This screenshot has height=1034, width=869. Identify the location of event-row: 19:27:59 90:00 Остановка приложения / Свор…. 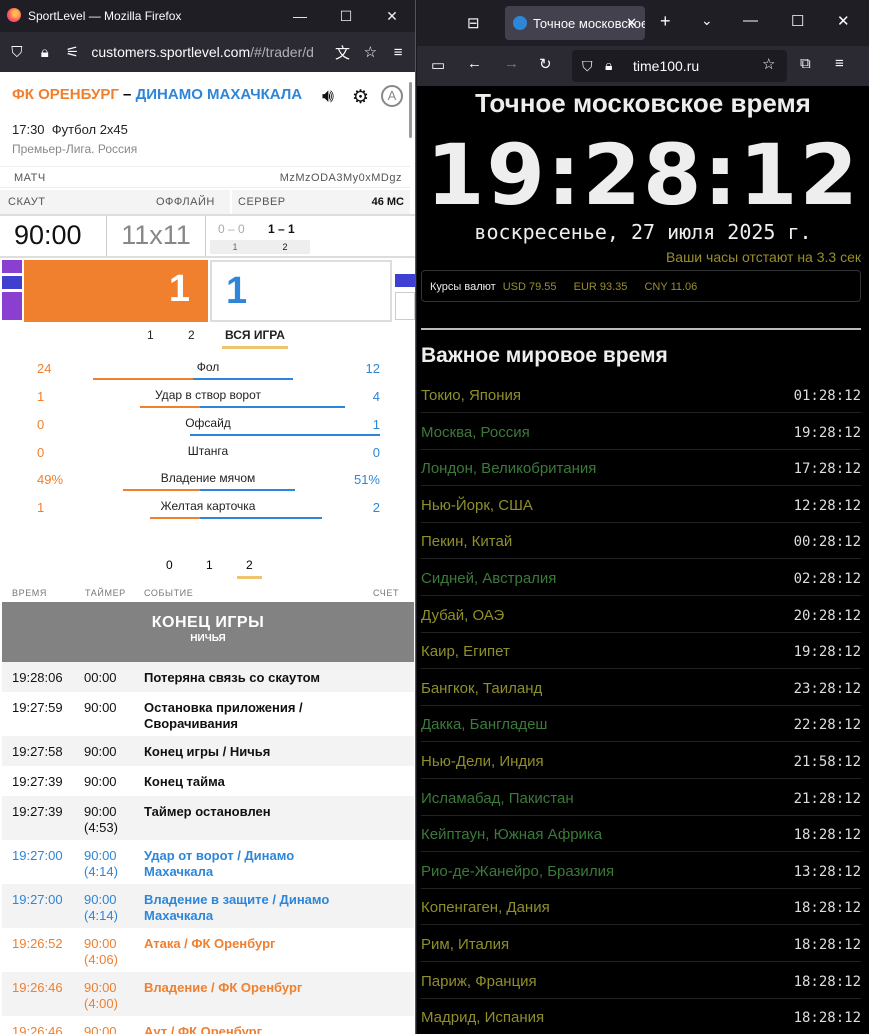
(208, 714).